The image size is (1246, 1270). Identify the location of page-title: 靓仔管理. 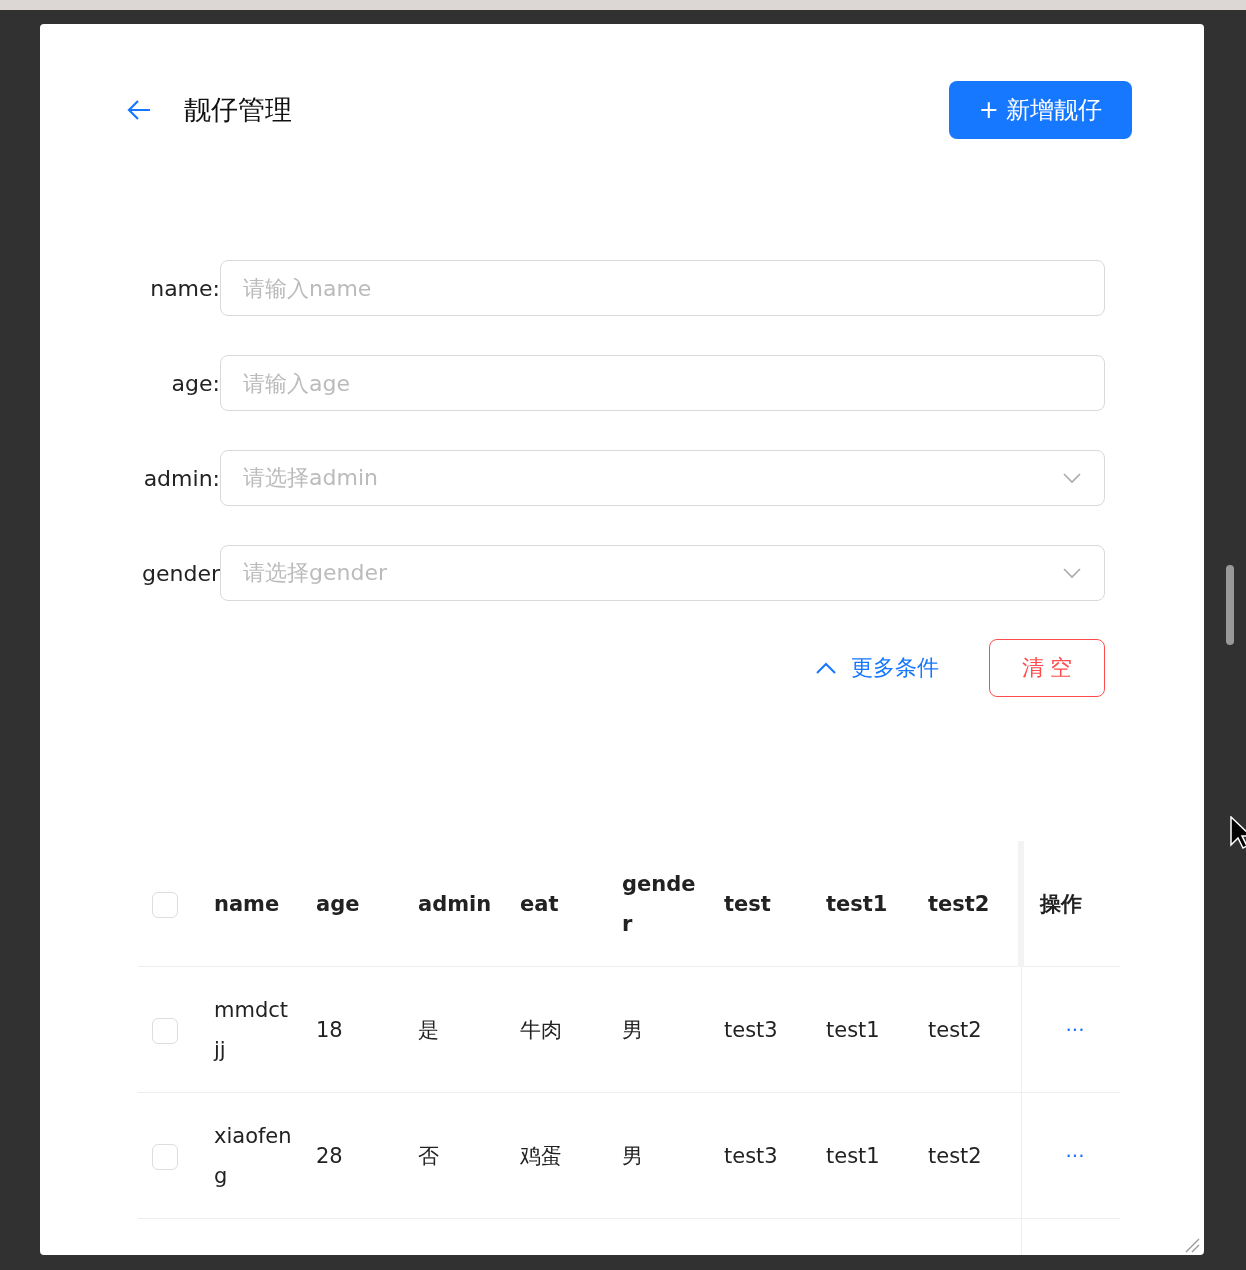
(238, 110).